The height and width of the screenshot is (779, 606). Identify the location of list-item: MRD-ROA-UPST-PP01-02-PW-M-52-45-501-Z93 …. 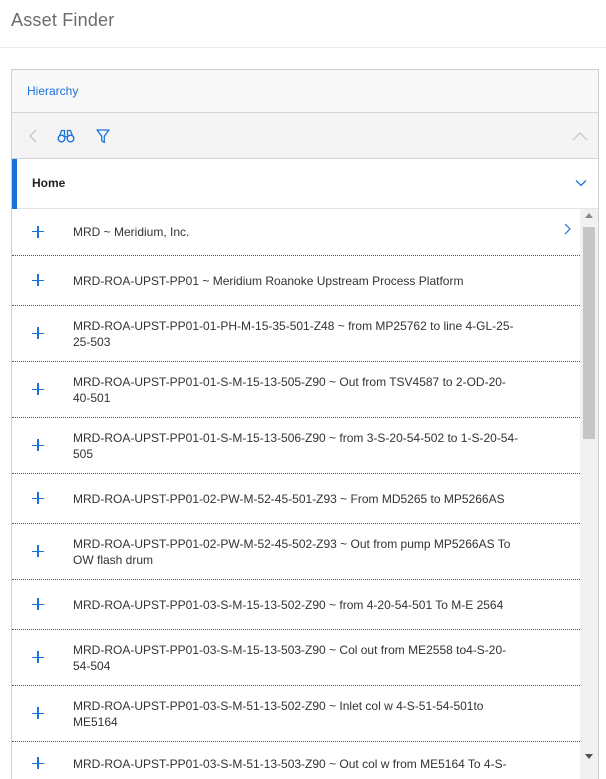
(296, 499).